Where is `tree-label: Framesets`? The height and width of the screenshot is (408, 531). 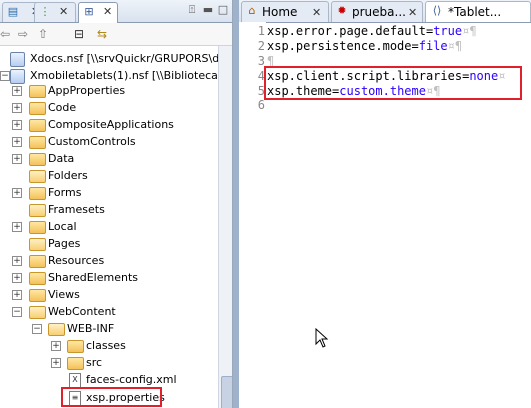
tree-label: Framesets is located at coordinates (76, 209).